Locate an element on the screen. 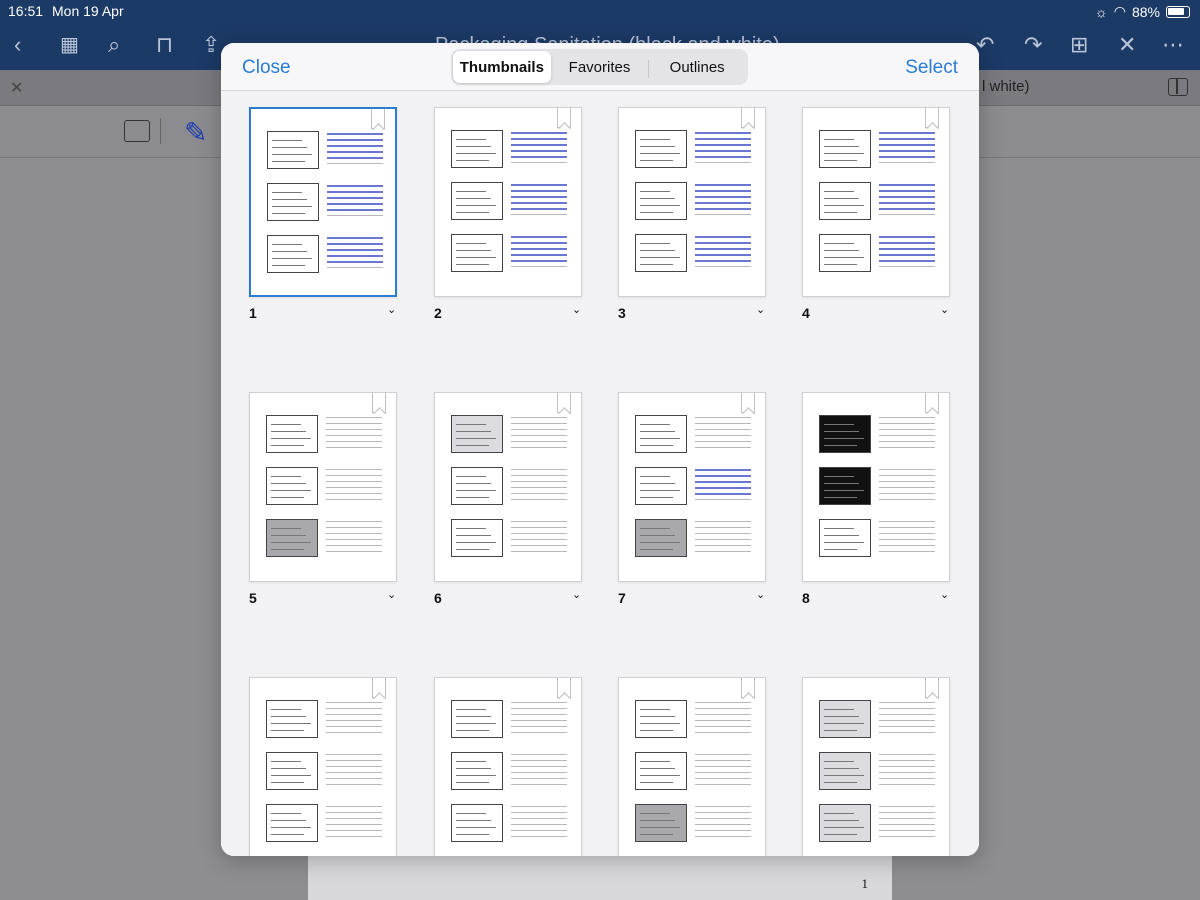 This screenshot has width=1200, height=900. tab-outlines: Outlines is located at coordinates (697, 67).